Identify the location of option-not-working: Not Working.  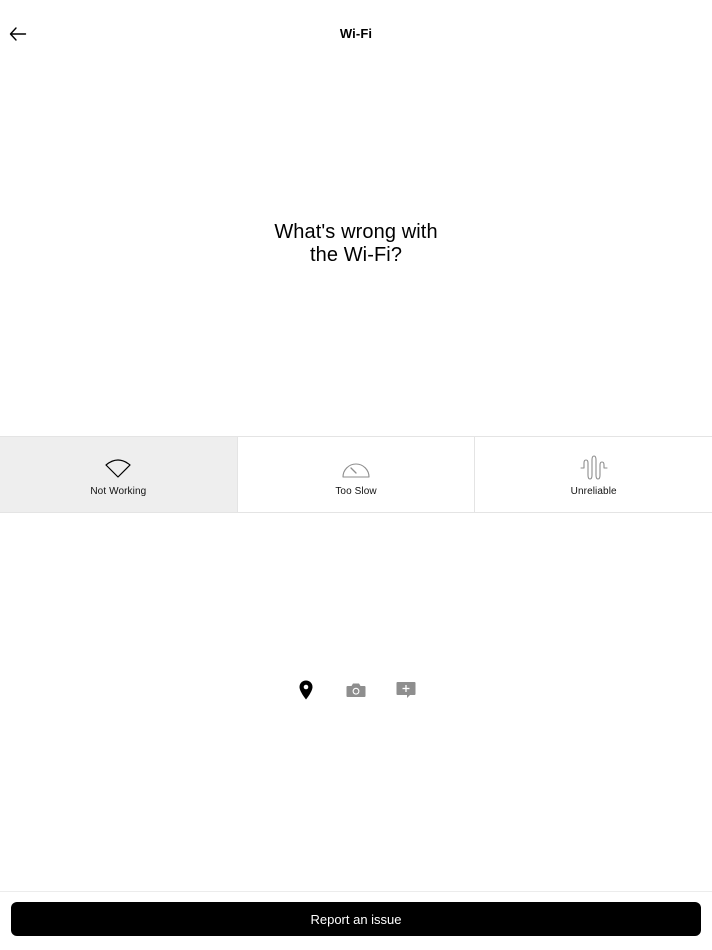
(118, 474).